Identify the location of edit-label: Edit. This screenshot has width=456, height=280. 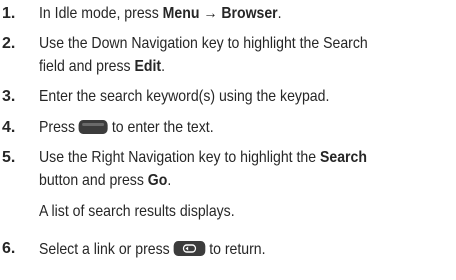
(148, 66).